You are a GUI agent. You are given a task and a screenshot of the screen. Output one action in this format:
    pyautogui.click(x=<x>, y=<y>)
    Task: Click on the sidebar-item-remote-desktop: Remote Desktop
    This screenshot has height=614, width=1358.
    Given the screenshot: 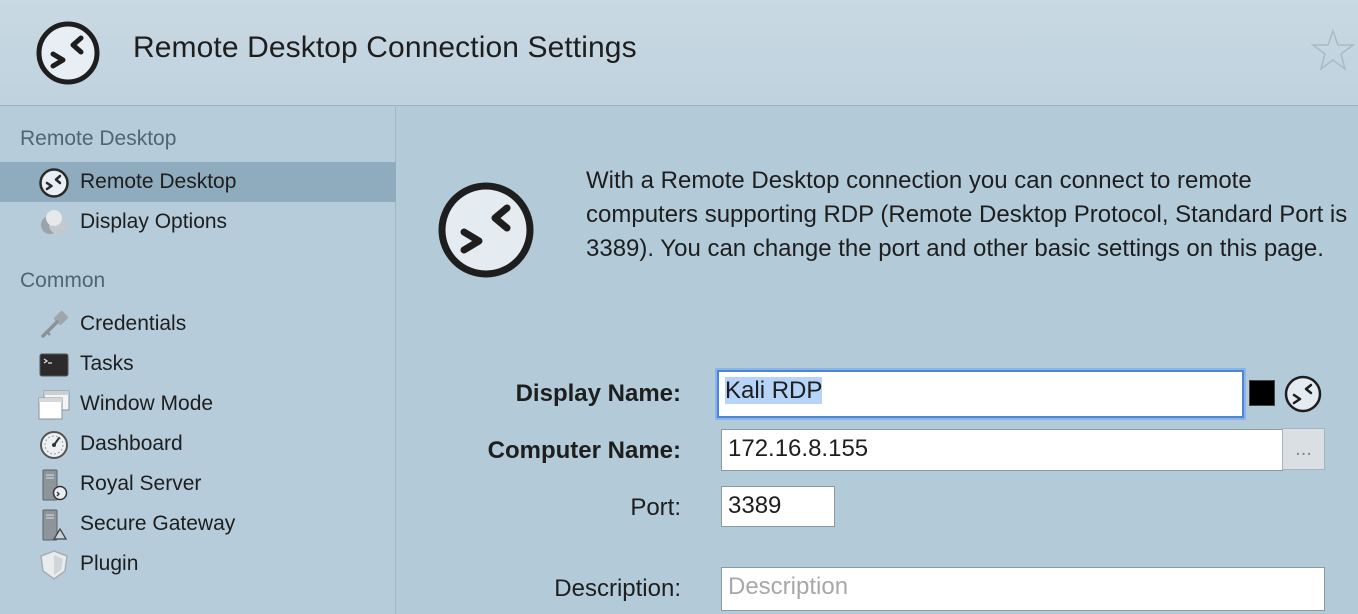 What is the action you would take?
    pyautogui.click(x=198, y=182)
    